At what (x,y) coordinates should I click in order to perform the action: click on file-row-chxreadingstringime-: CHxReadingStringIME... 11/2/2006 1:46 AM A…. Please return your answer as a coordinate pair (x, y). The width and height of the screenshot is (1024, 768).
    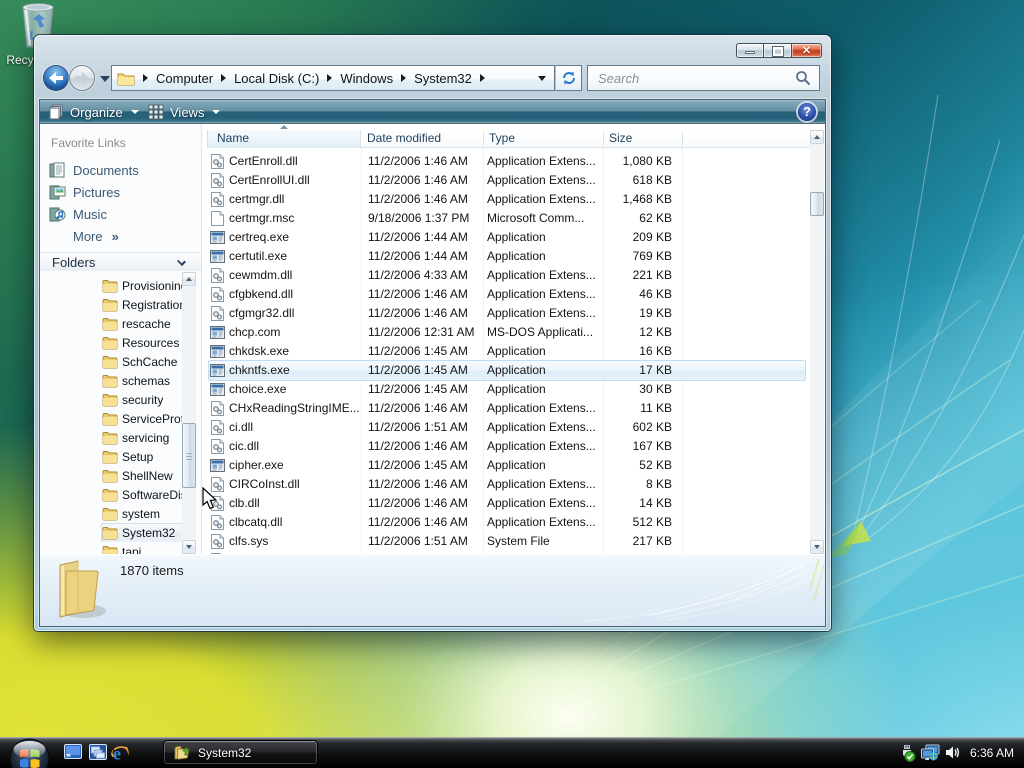
    Looking at the image, I should click on (516, 408).